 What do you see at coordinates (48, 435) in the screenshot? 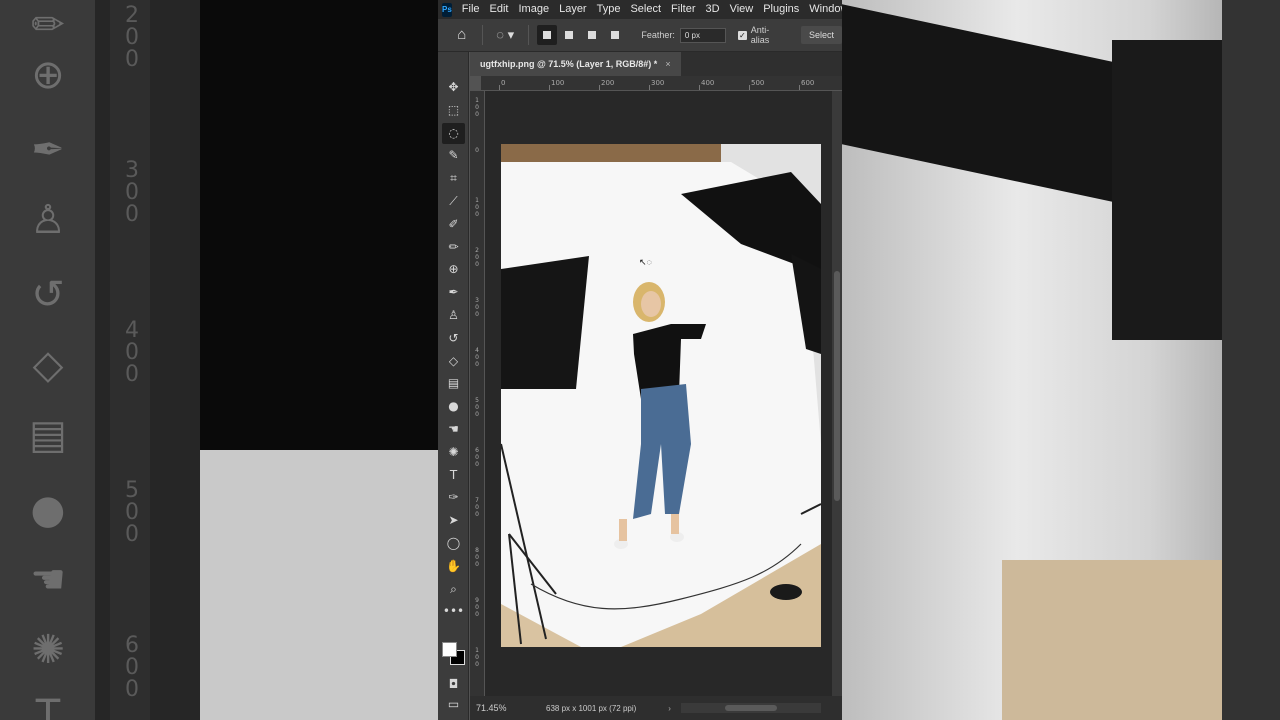
I see `backdrop-gradient-icon: ▤` at bounding box center [48, 435].